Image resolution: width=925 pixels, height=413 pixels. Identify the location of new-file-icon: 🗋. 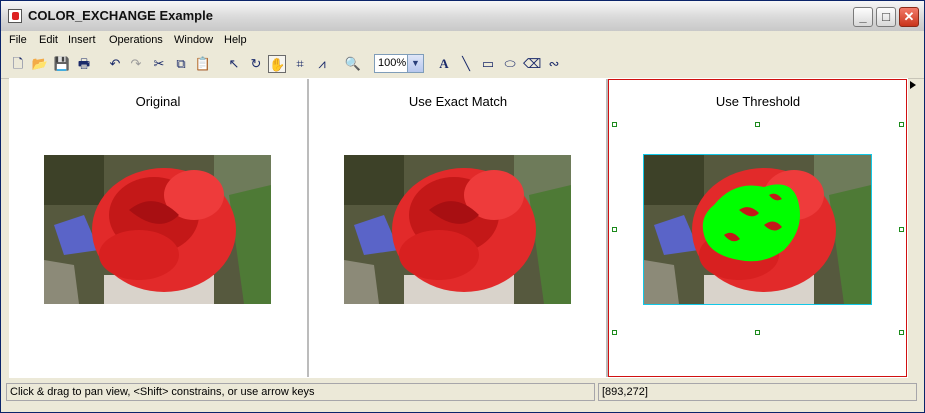
(18, 64).